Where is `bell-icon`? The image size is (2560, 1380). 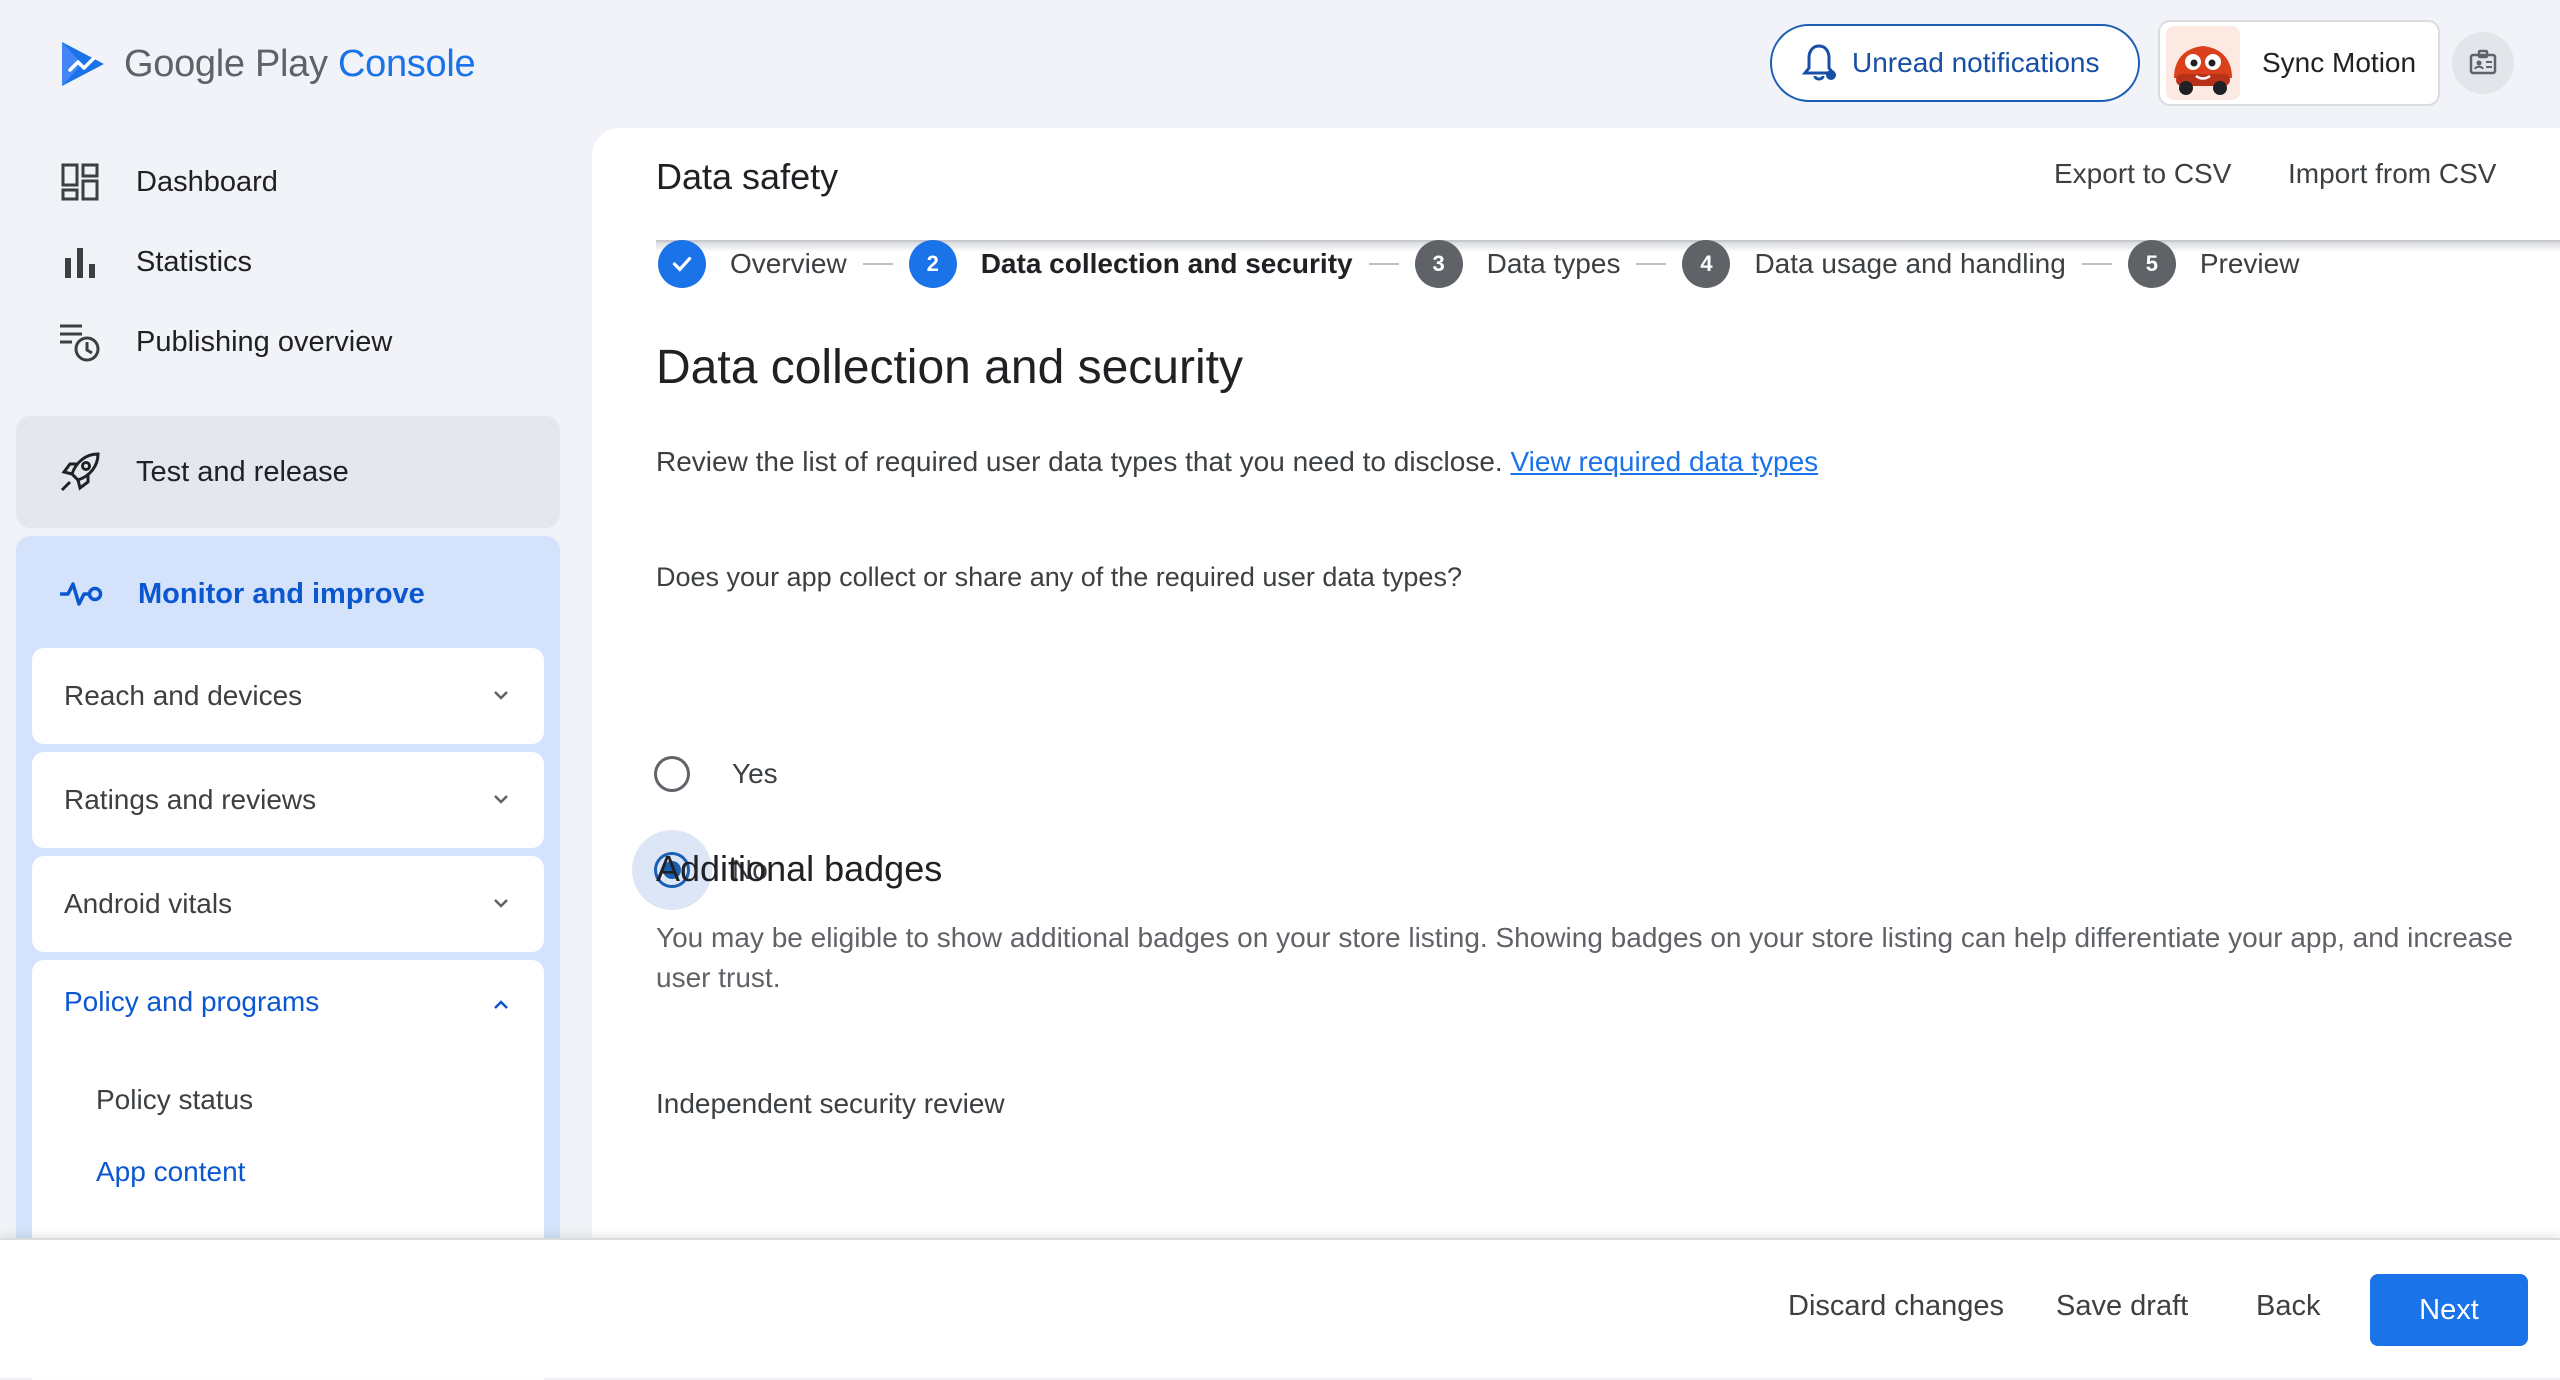
bell-icon is located at coordinates (1819, 63).